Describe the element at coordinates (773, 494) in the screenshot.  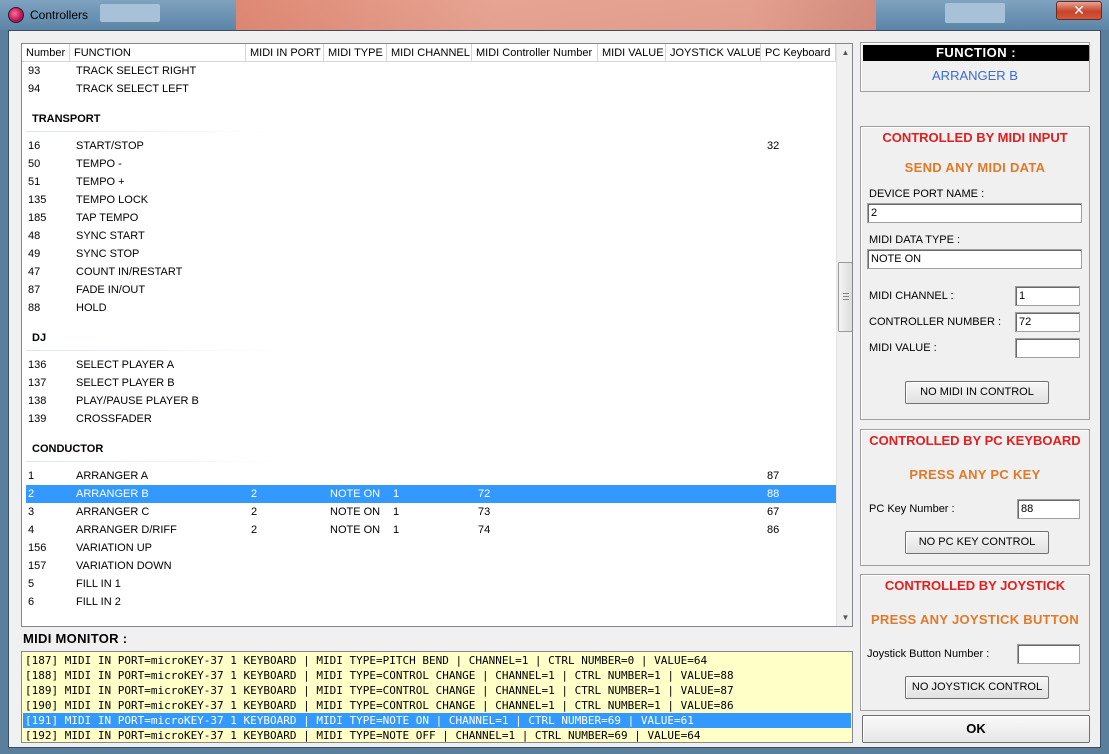
I see `cell-pc: 88` at that location.